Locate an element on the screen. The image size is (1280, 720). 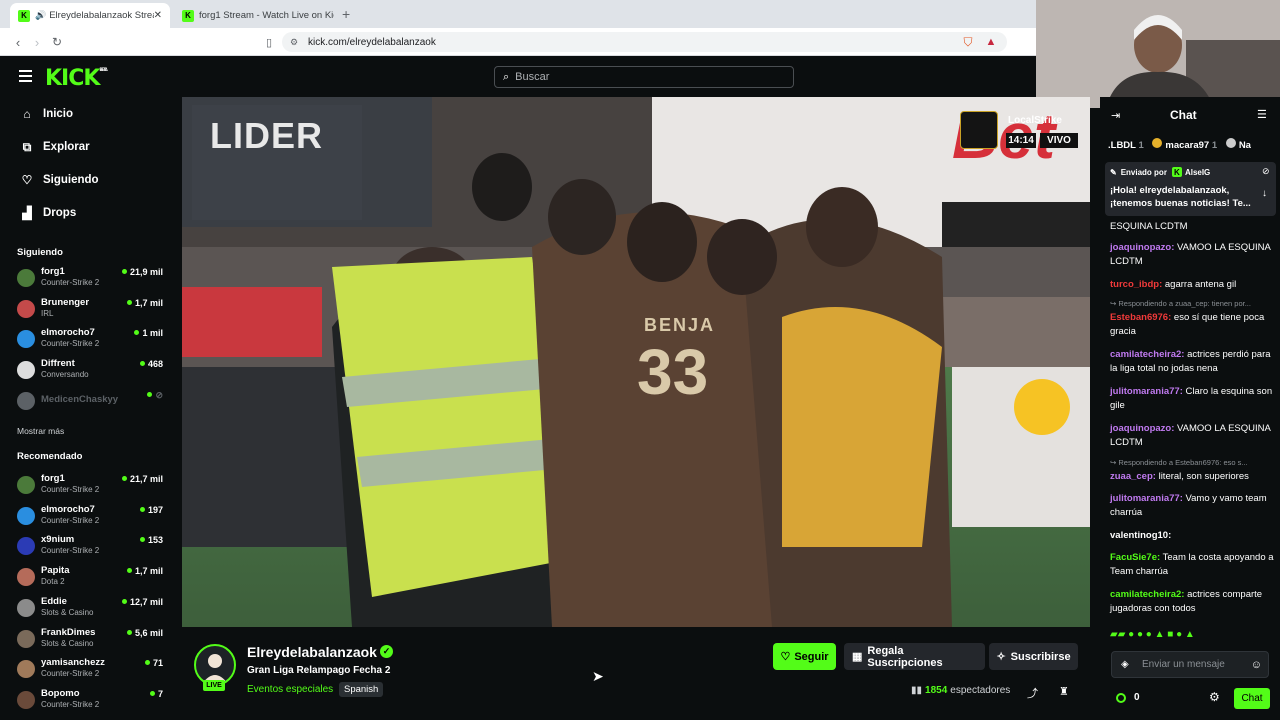
channel-item: Diffrent Conversando 468 is located at coordinates (92, 371).